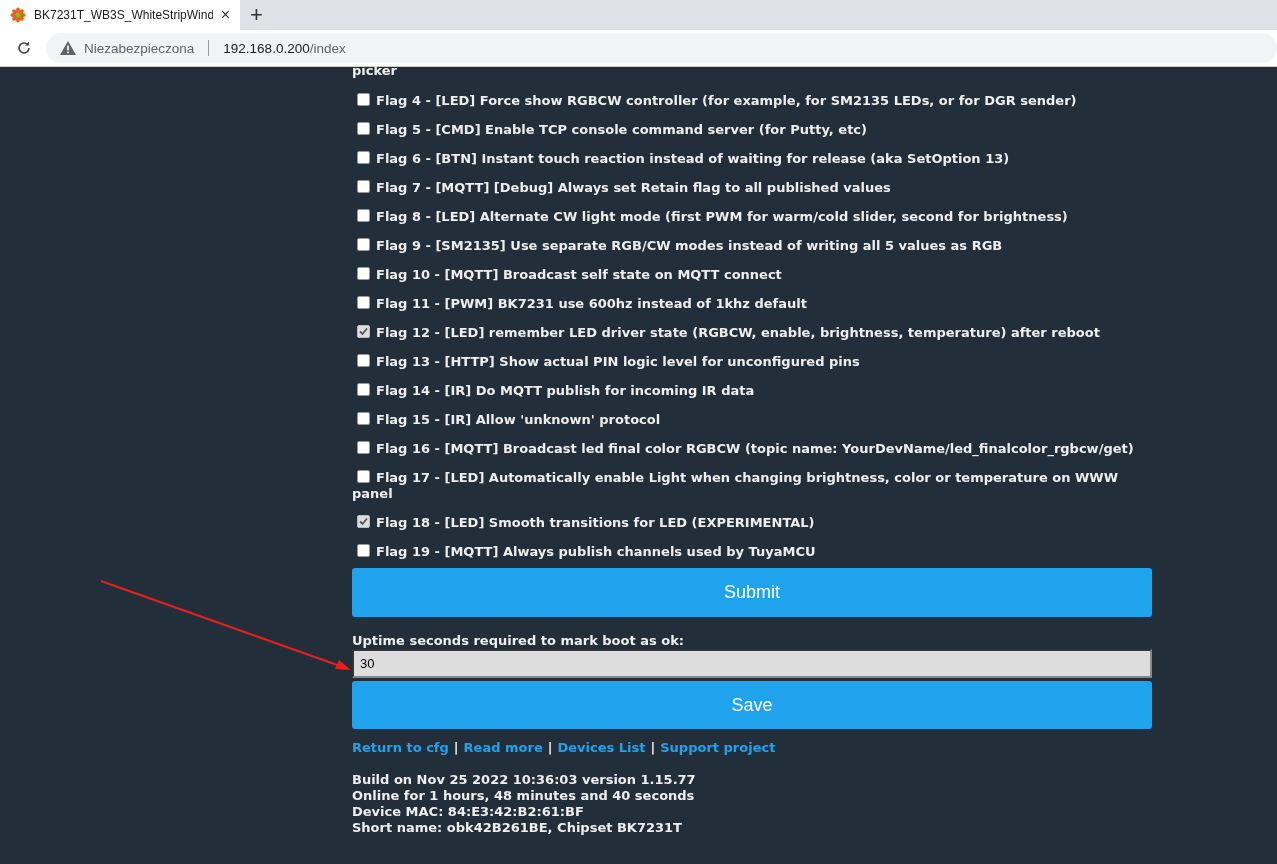 This screenshot has height=864, width=1277. I want to click on info-line: Short name: obk42B261BE, Chipset BK7231T, so click(517, 828).